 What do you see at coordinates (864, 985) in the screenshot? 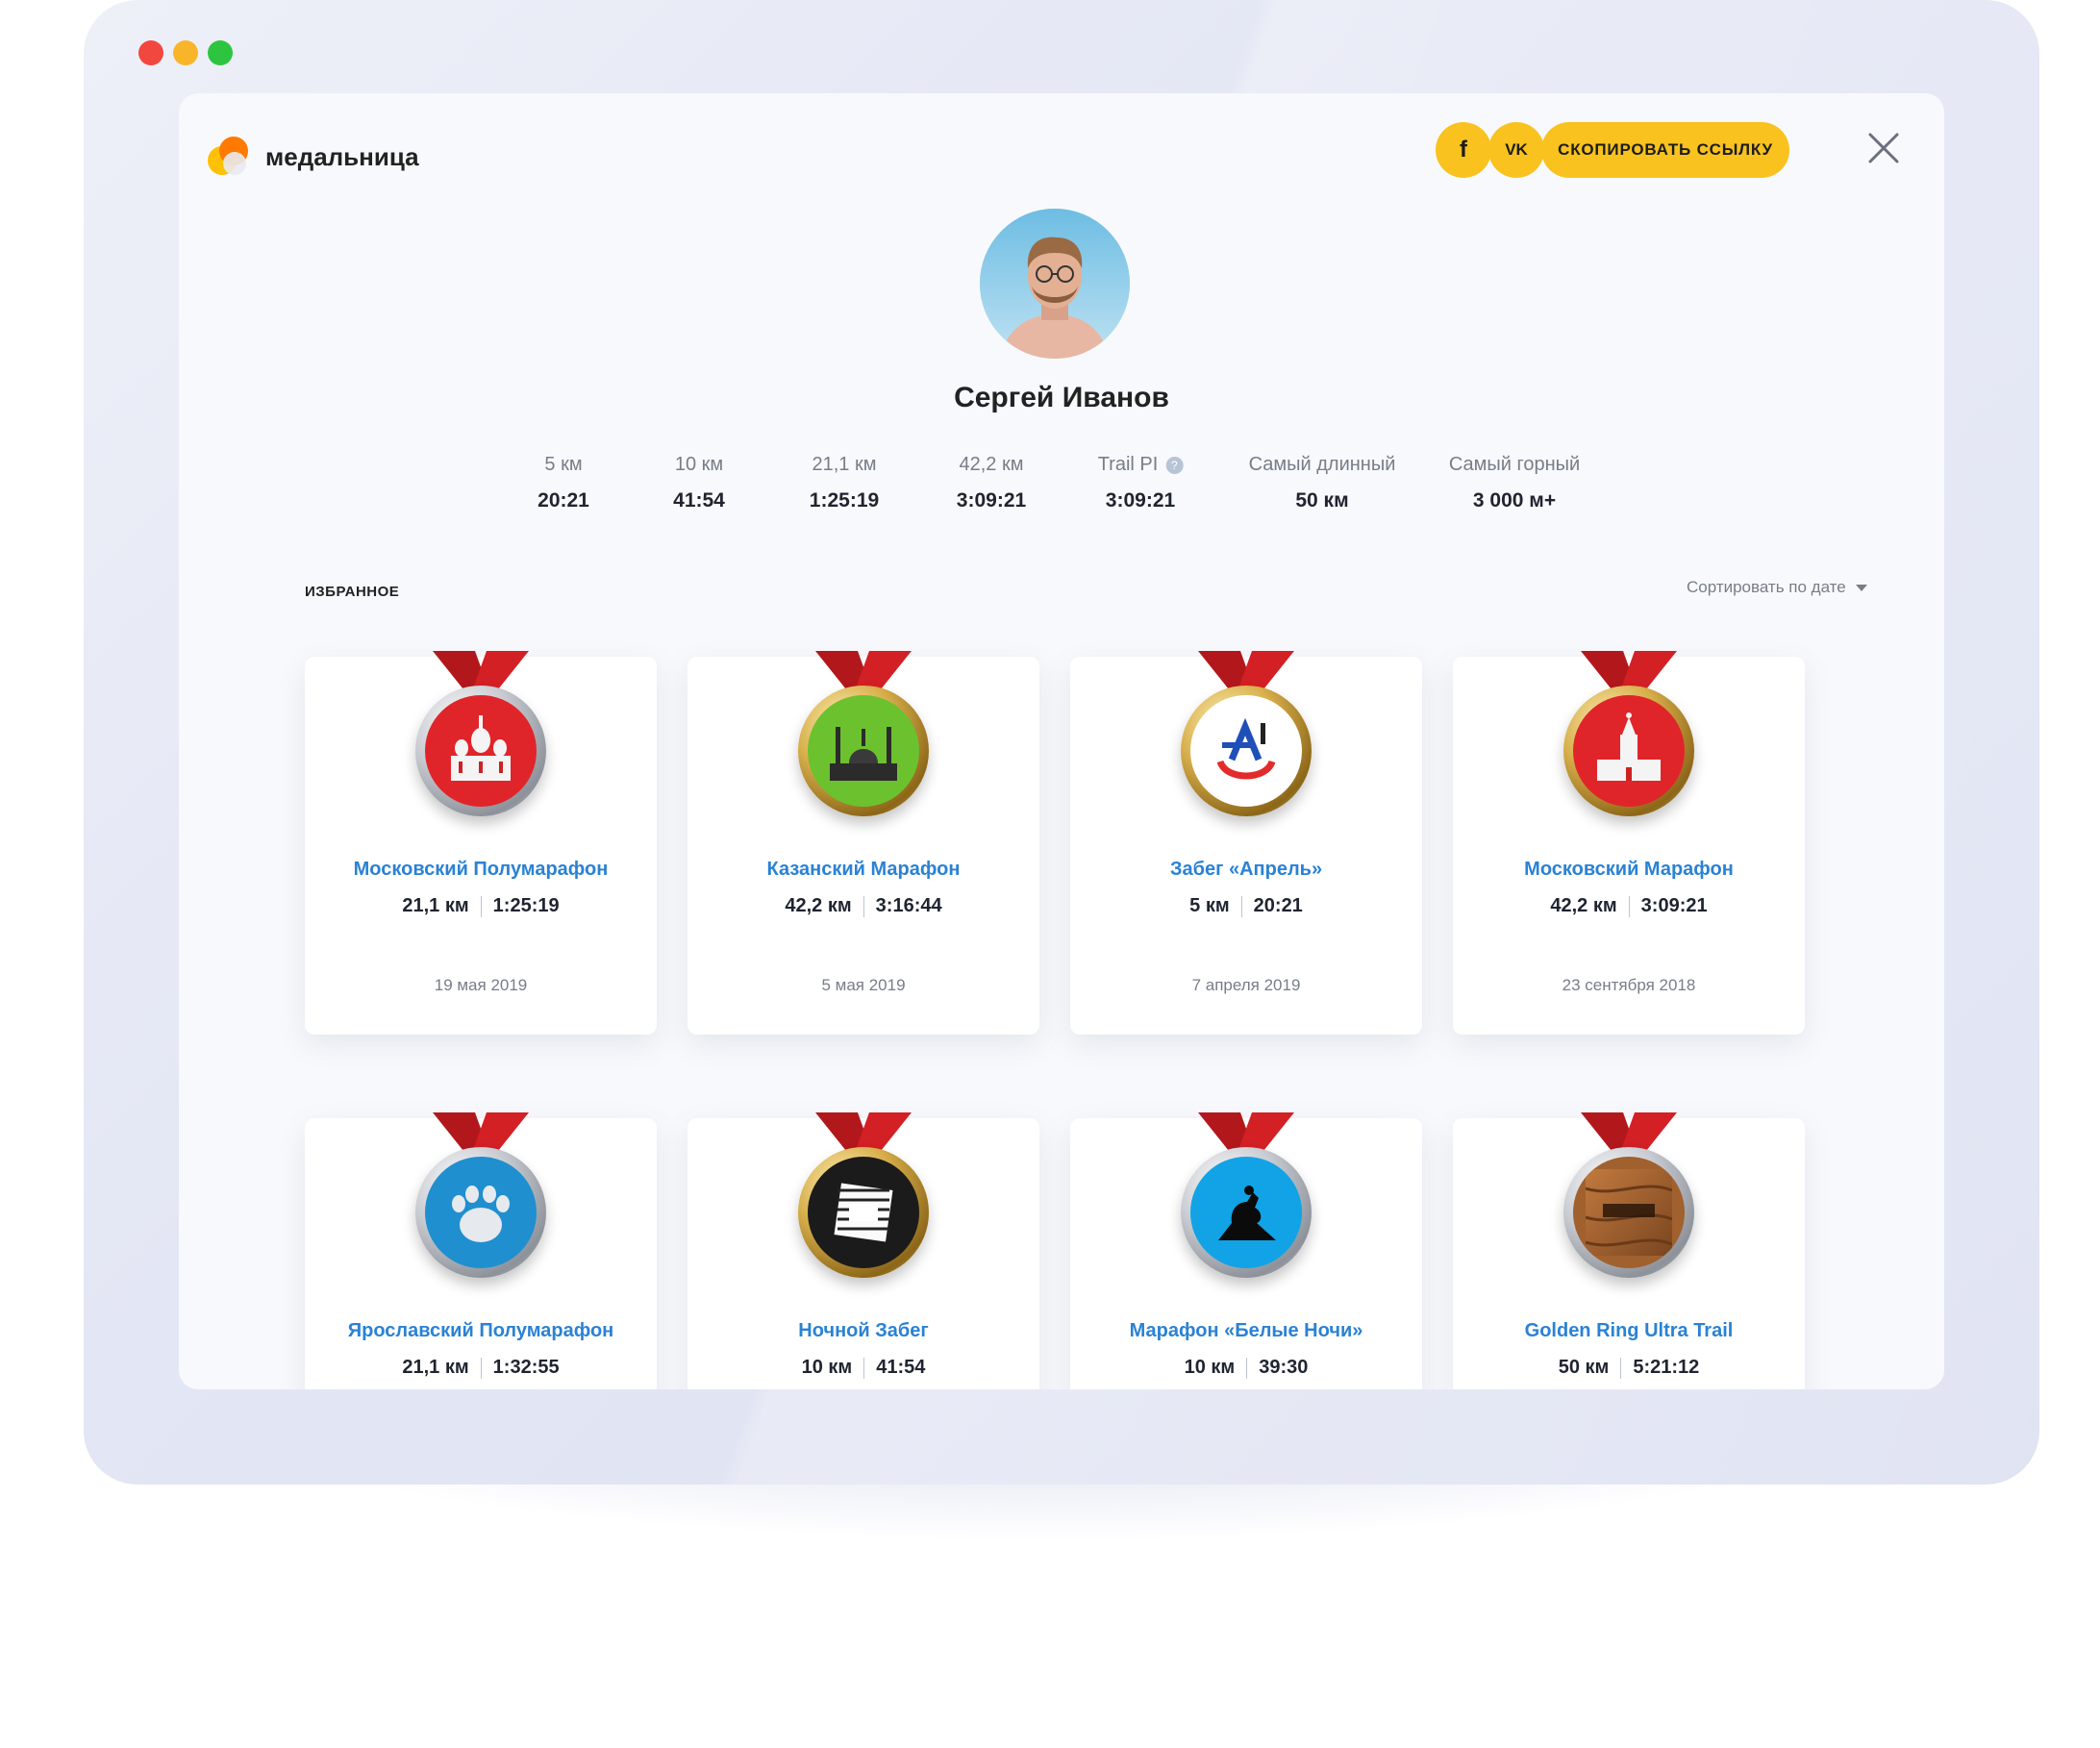
I see `medal-date: 5 мая 2019` at bounding box center [864, 985].